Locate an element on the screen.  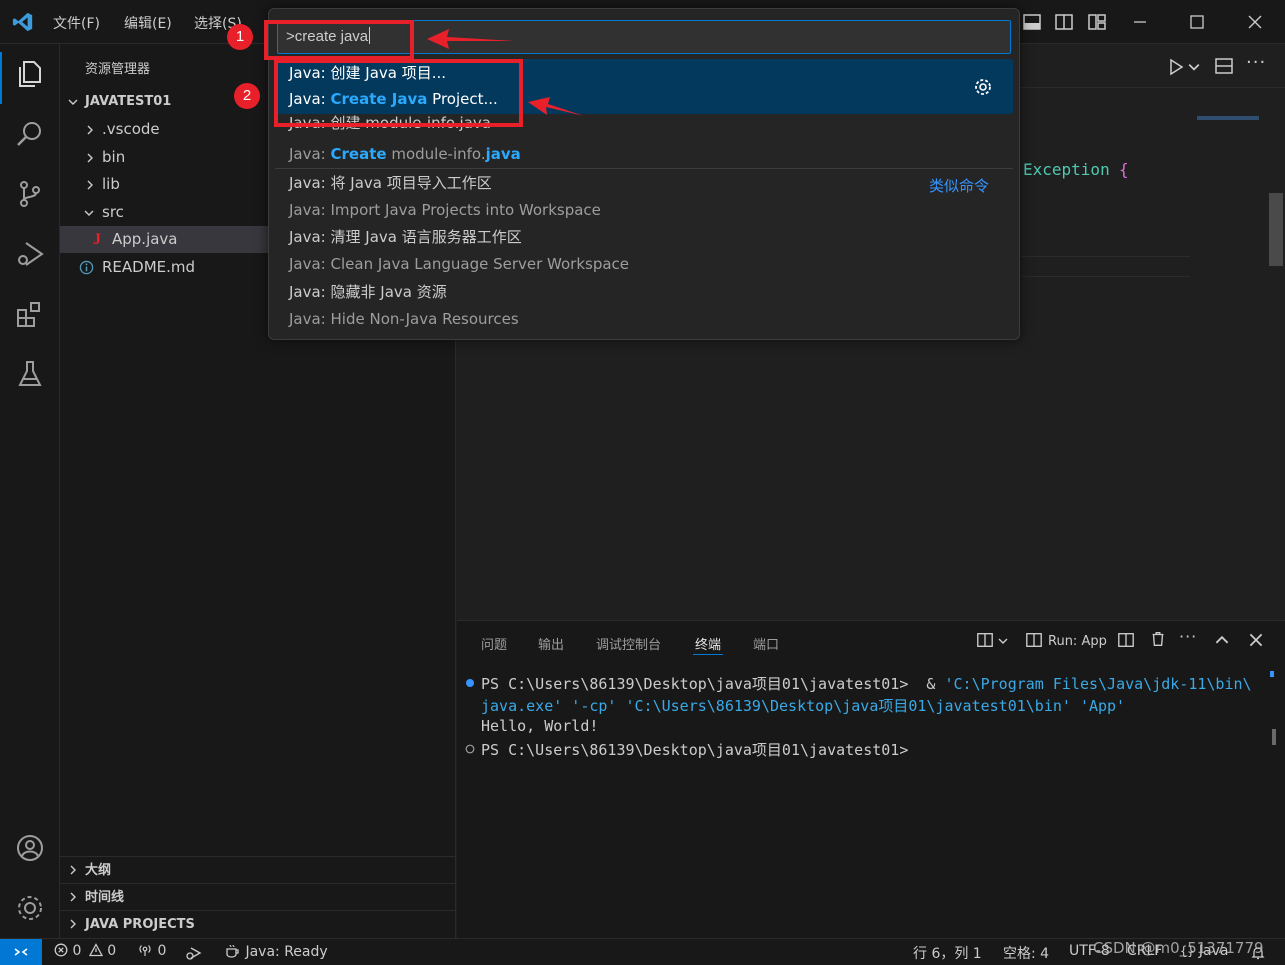
section-label: 时间线 is located at coordinates (105, 897).